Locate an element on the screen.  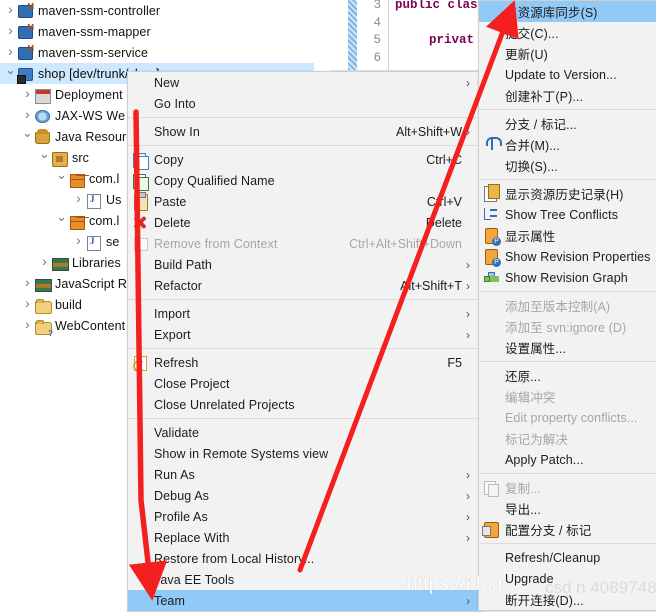
copy-small-icon is located at coordinates (492, 487).